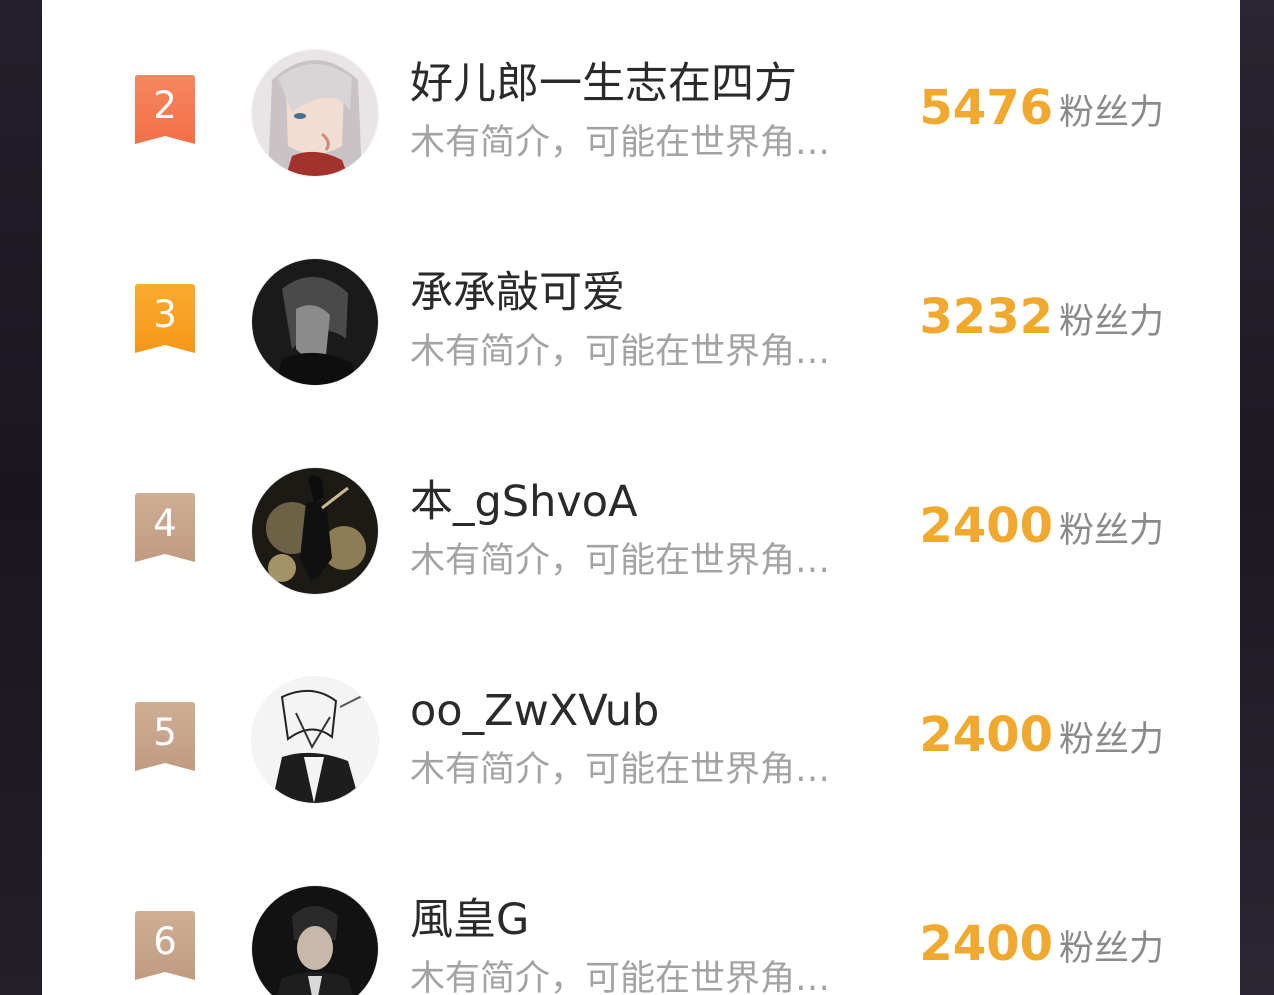 The height and width of the screenshot is (995, 1274). Describe the element at coordinates (603, 84) in the screenshot. I see `user-name: 好儿郎一生志在四方` at that location.